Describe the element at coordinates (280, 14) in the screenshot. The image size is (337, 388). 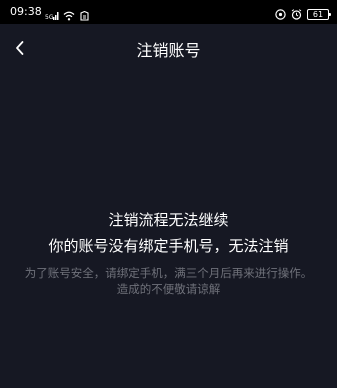
I see `headset-icon` at that location.